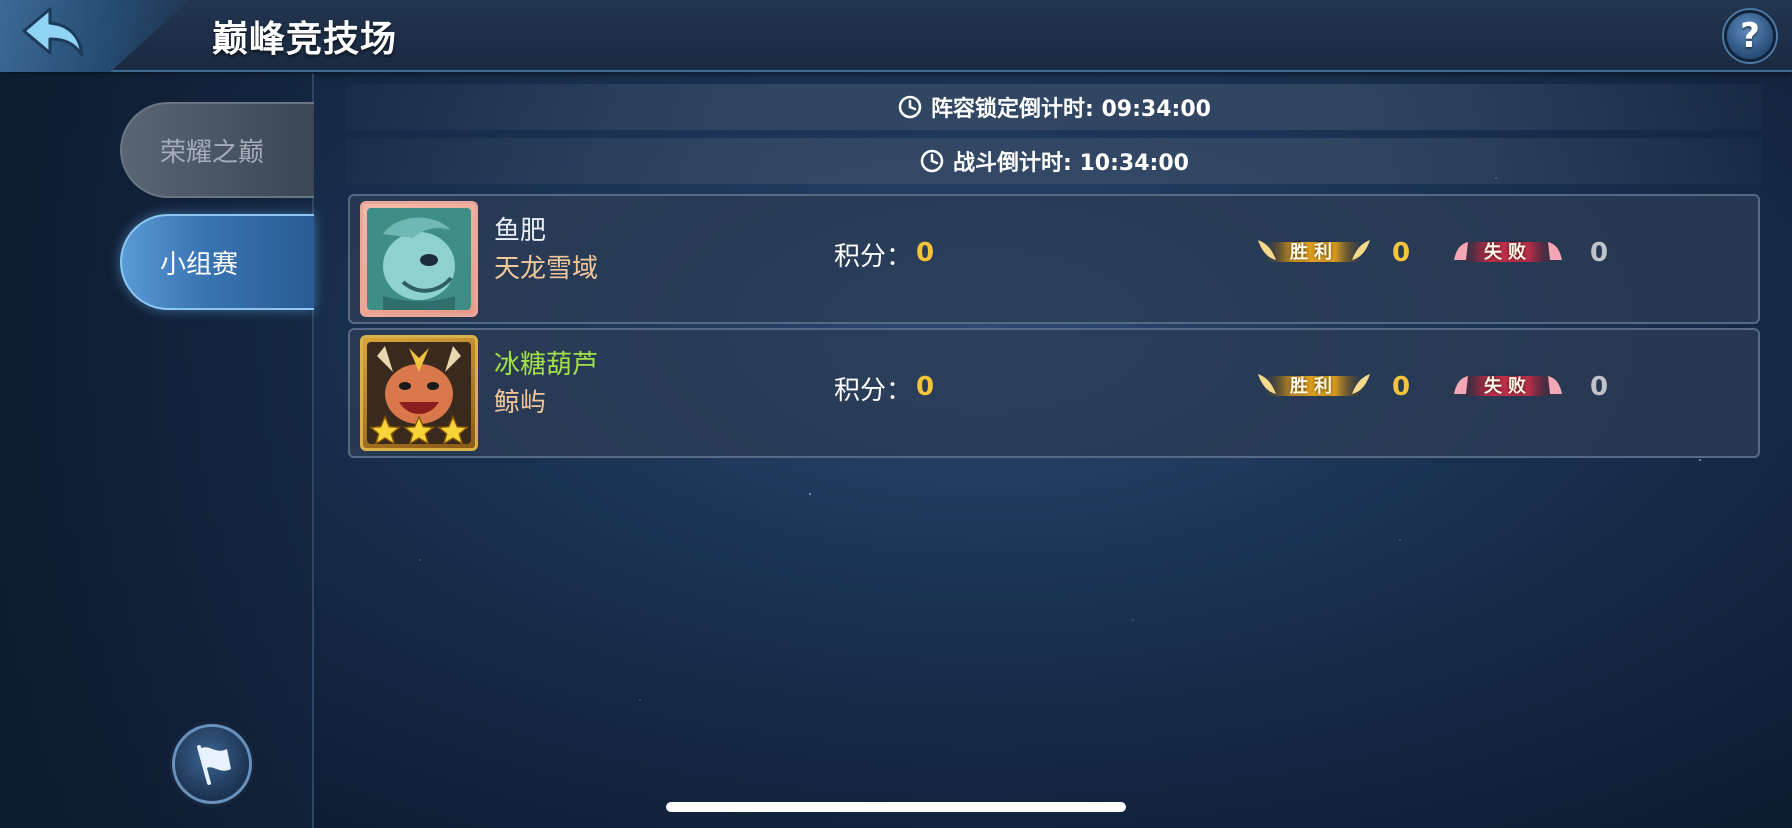 The height and width of the screenshot is (828, 1792). What do you see at coordinates (1054, 393) in the screenshot?
I see `player-row: 冰糖葫芦 鲸屿 积分： 0 胜利 0 失败 0` at bounding box center [1054, 393].